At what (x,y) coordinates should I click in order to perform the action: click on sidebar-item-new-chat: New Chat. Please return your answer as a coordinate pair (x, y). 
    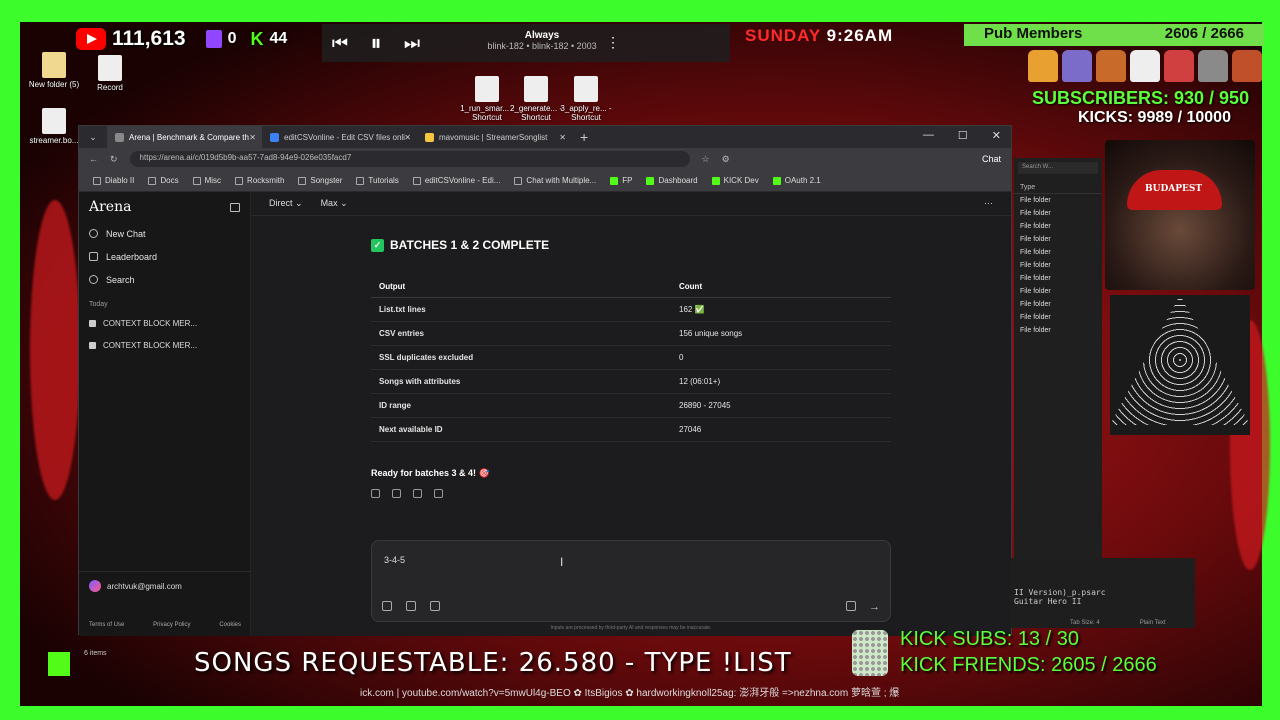
    Looking at the image, I should click on (164, 233).